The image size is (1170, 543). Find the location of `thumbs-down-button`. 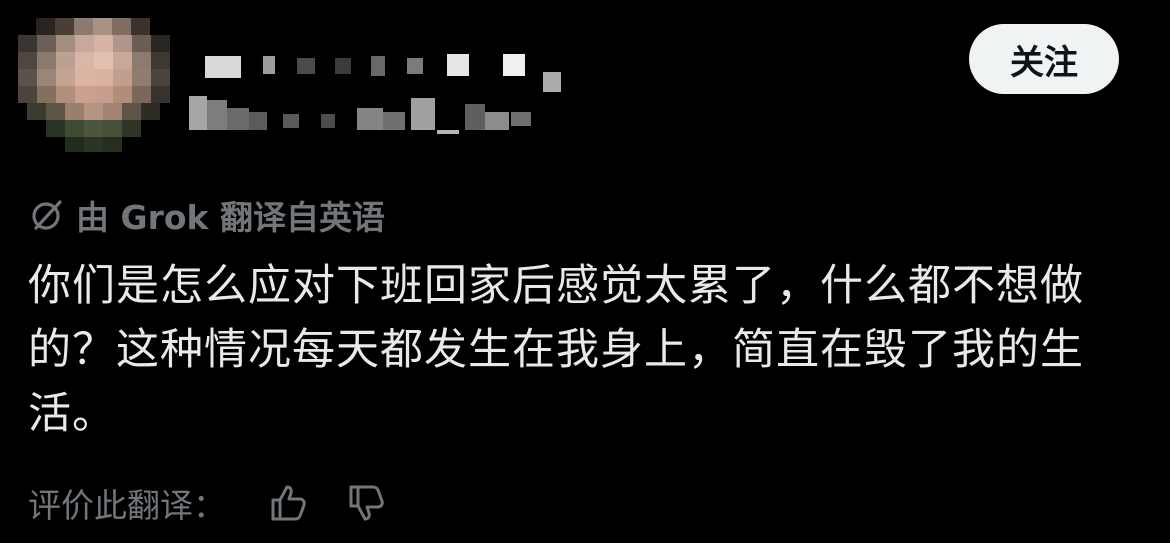

thumbs-down-button is located at coordinates (367, 503).